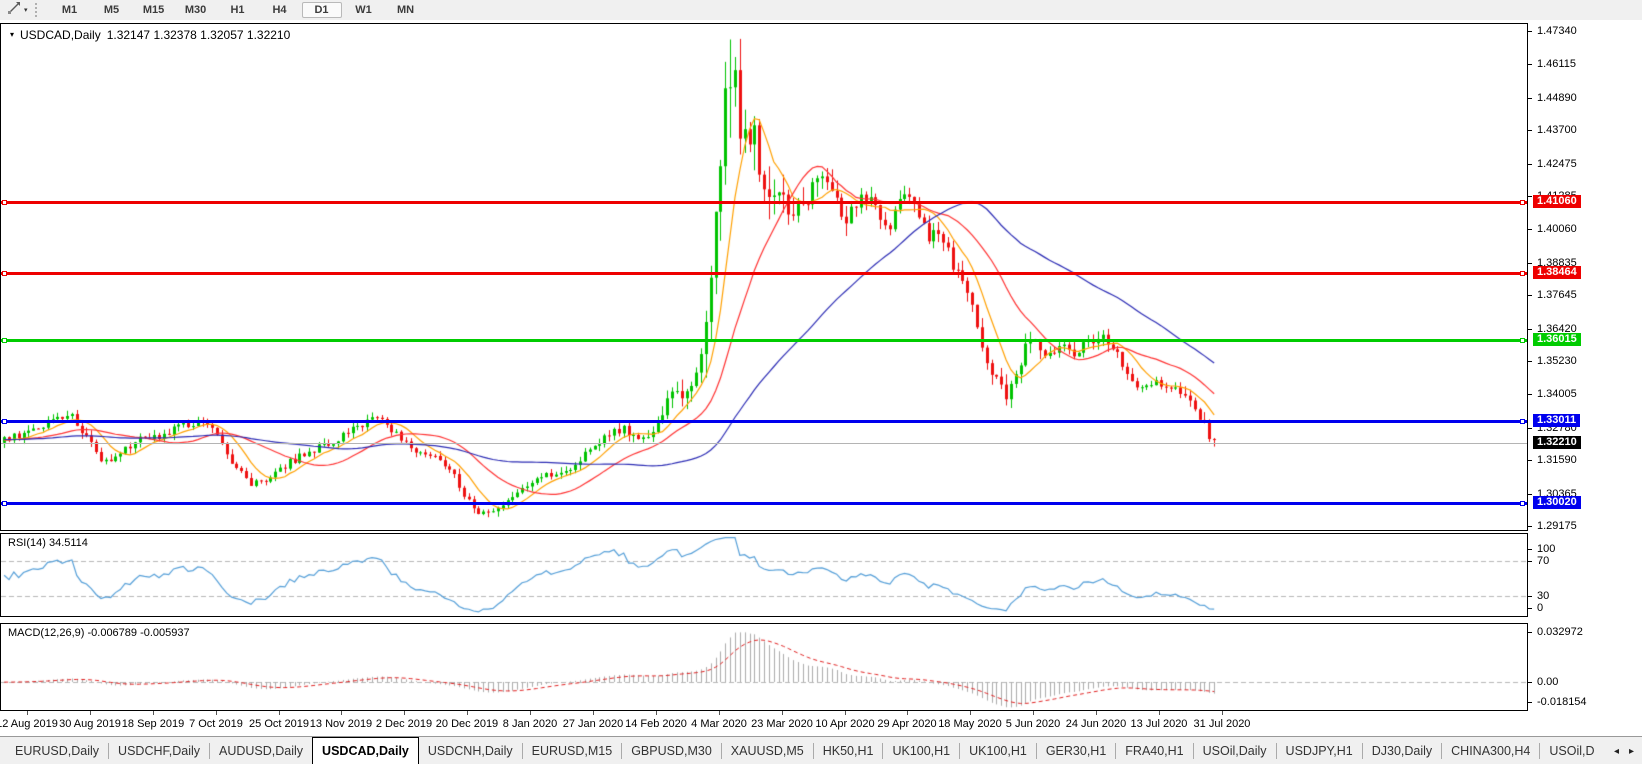 The width and height of the screenshot is (1642, 764). What do you see at coordinates (99, 633) in the screenshot?
I see `macd-label: MACD(12,26,9) -0.006789 -0.005937` at bounding box center [99, 633].